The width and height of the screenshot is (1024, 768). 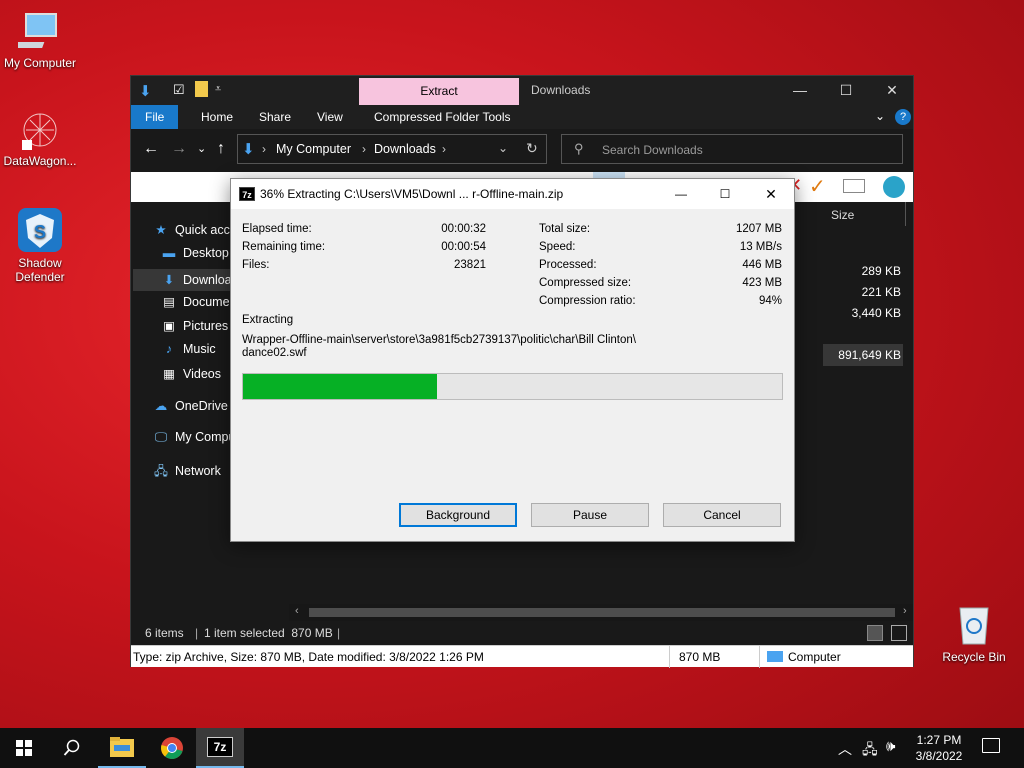 I want to click on volume-icon: 🕪, so click(x=890, y=746).